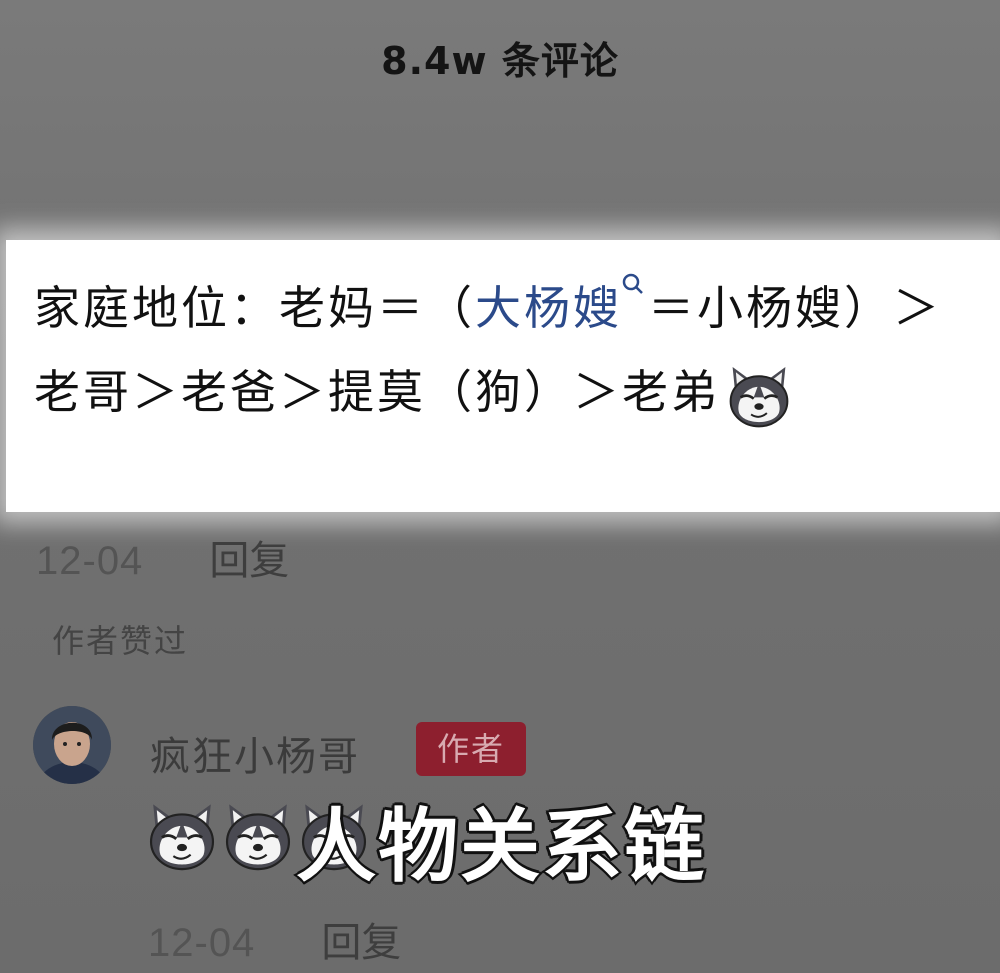 Image resolution: width=1000 pixels, height=973 pixels. I want to click on author-liked-label: 作者赞过, so click(120, 641).